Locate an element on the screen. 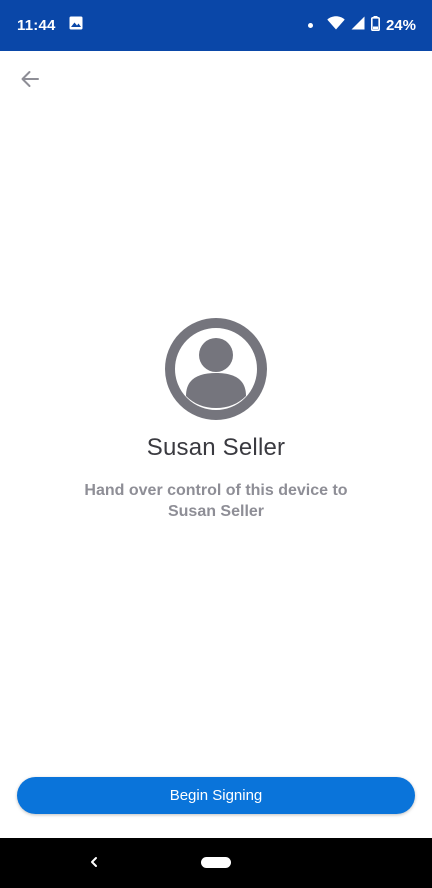 This screenshot has width=432, height=888. status-left: 11:44 is located at coordinates (50, 25).